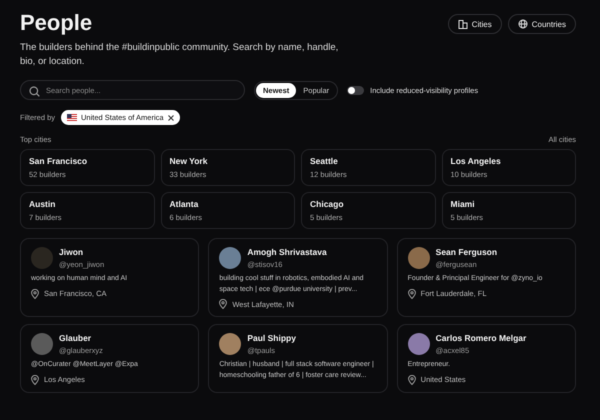  What do you see at coordinates (467, 252) in the screenshot?
I see `person-name: Sean Ferguson` at bounding box center [467, 252].